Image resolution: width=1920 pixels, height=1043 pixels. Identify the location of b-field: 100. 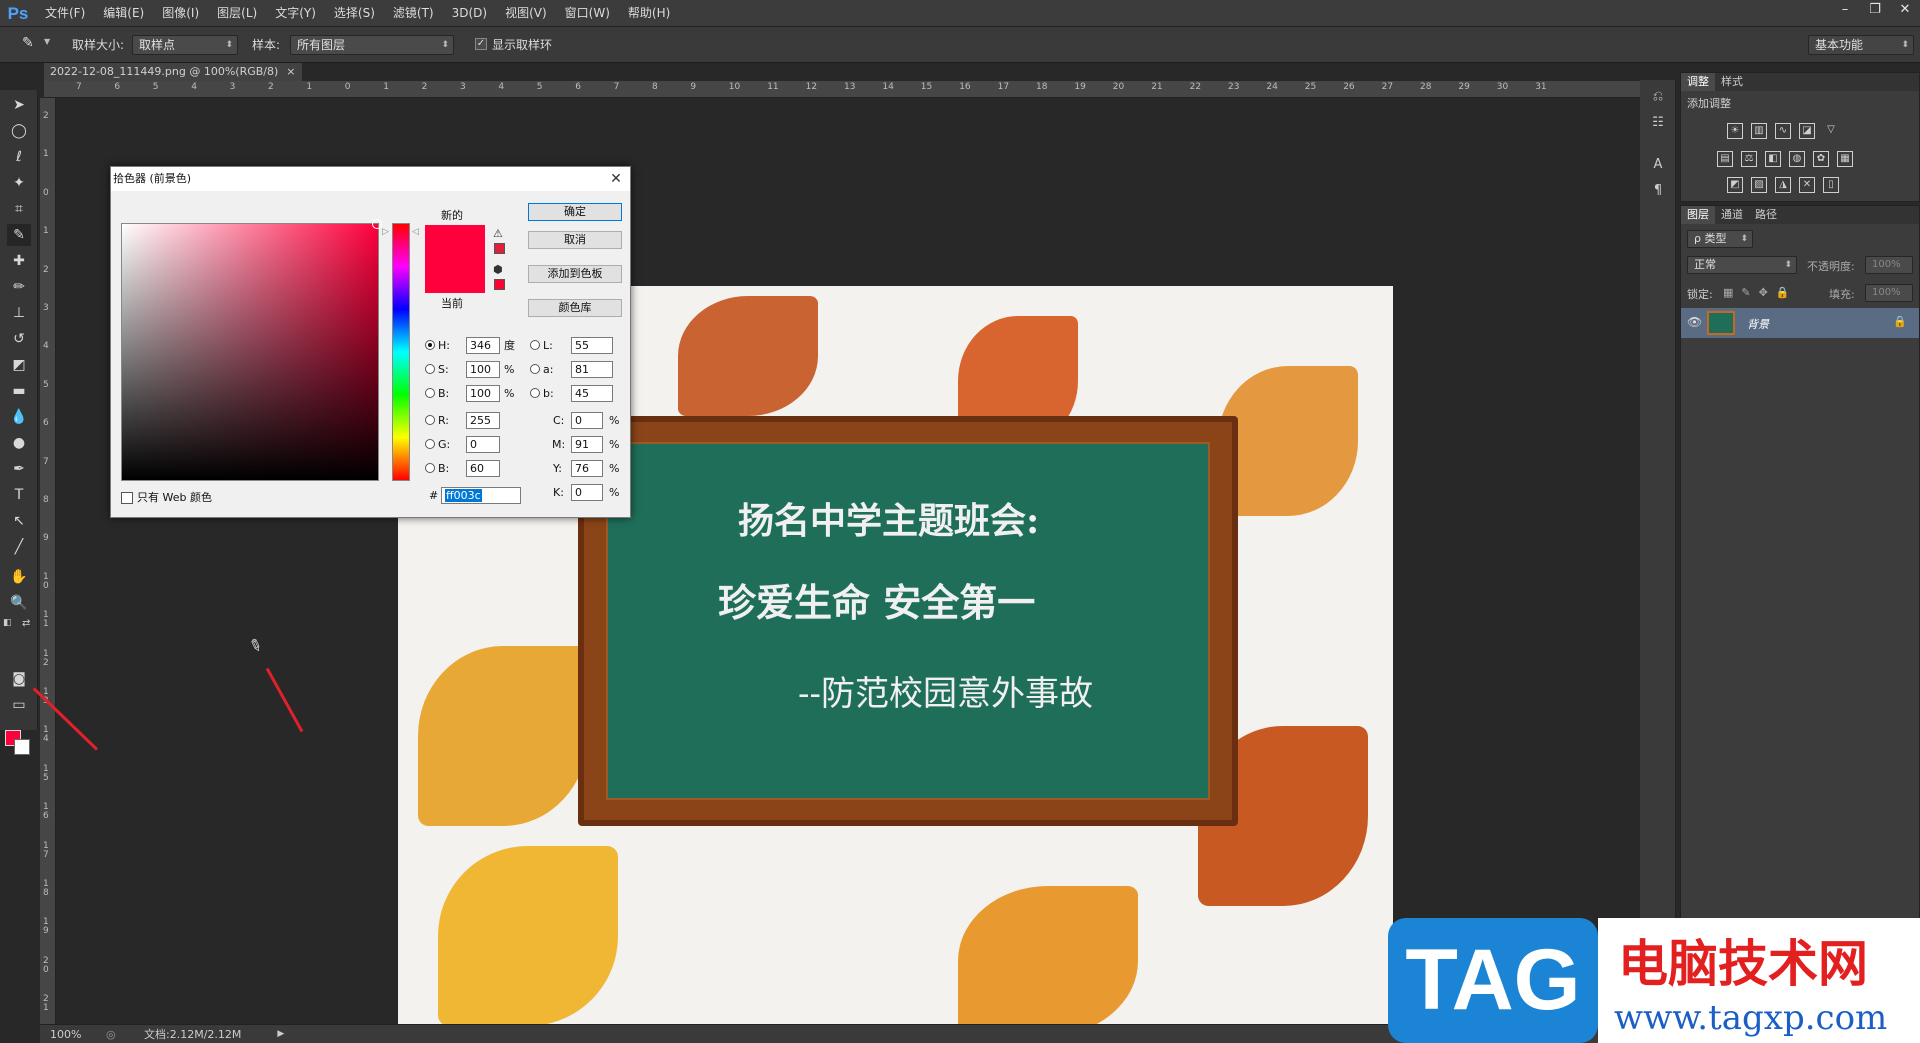
(483, 393).